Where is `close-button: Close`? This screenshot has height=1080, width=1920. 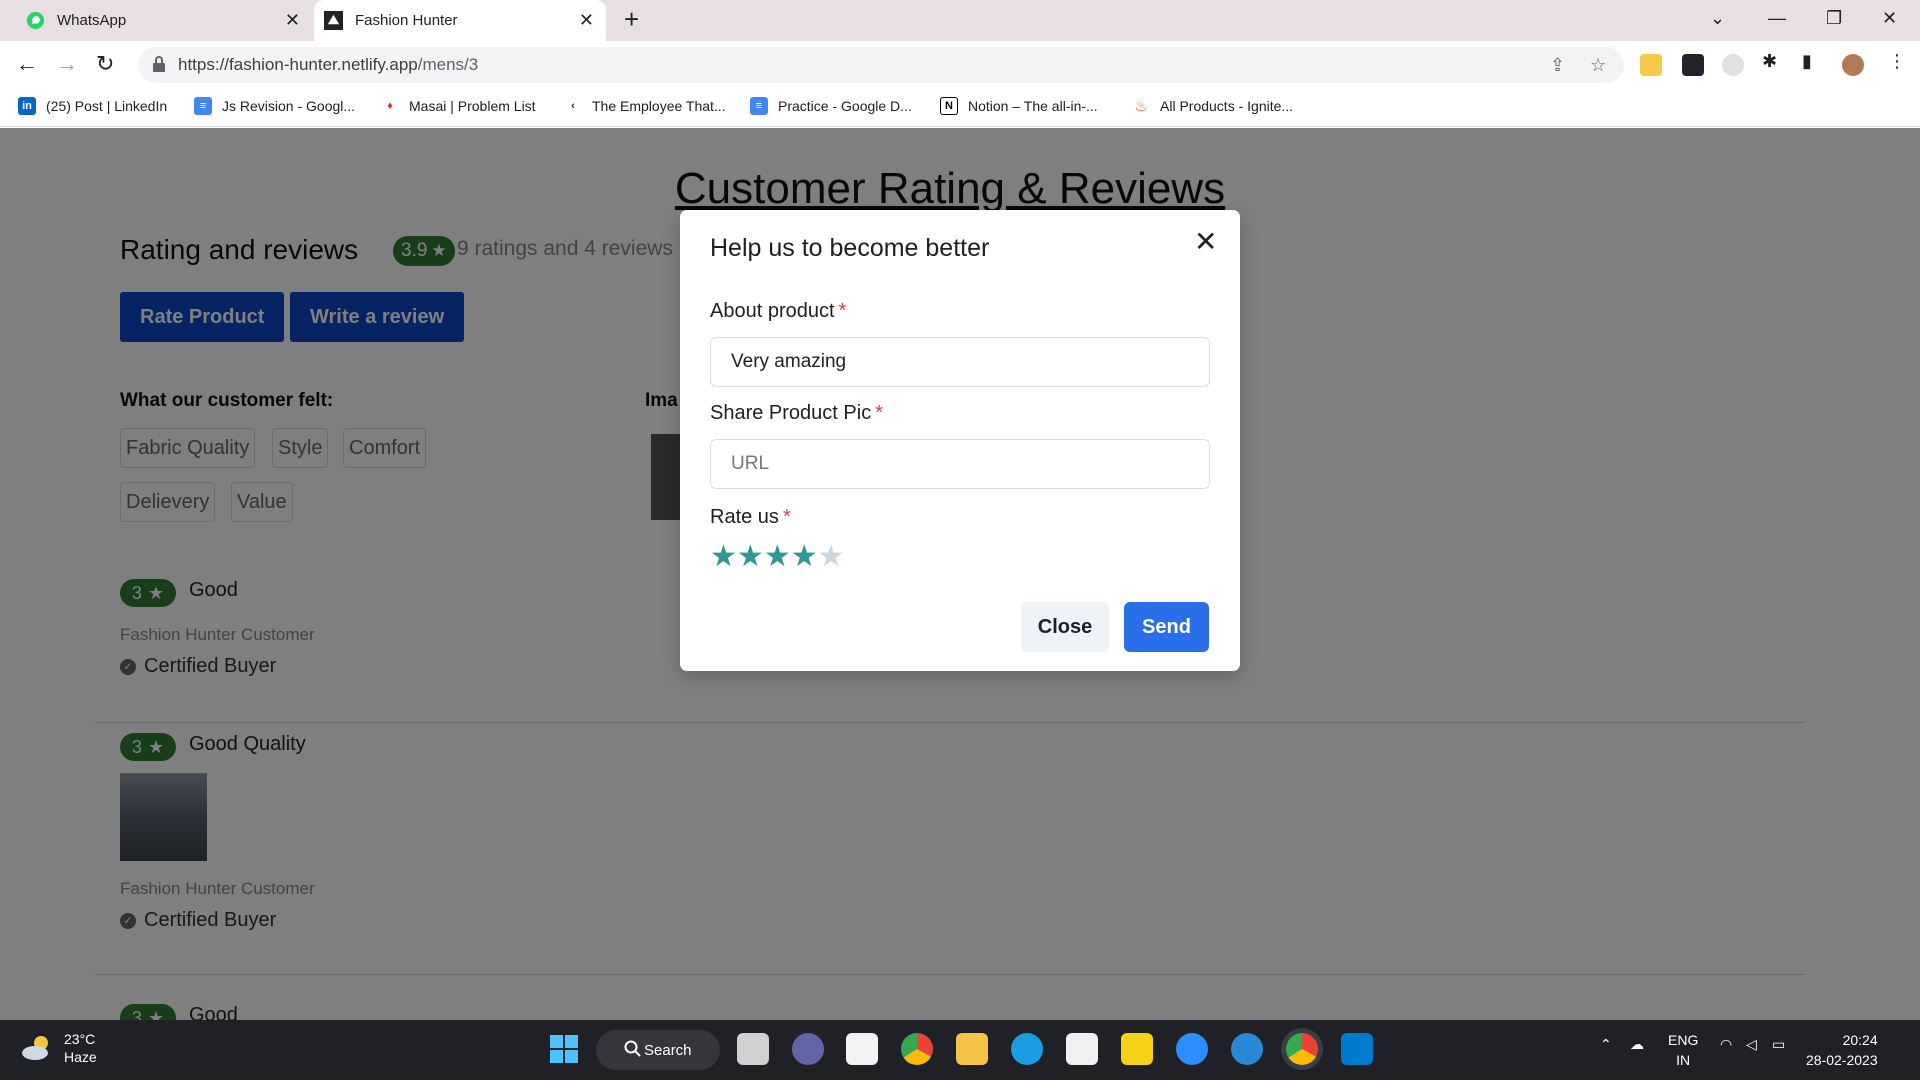
close-button: Close is located at coordinates (1065, 627).